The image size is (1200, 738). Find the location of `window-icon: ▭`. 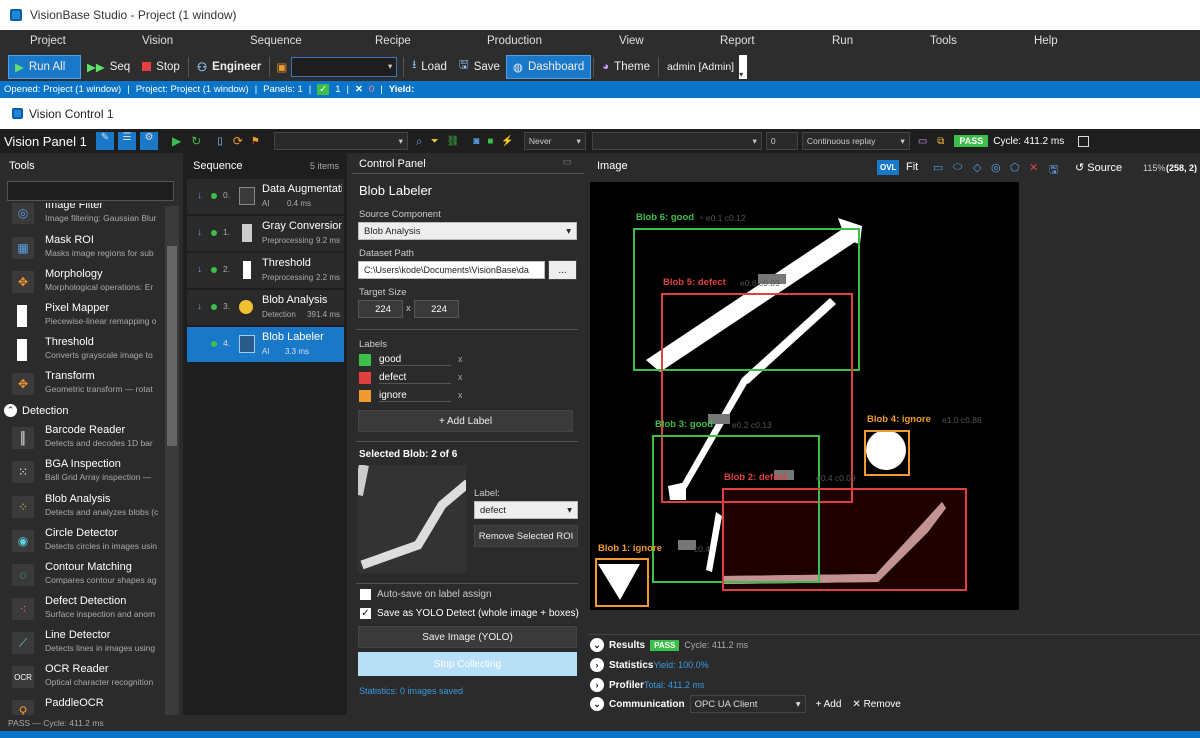

window-icon: ▭ is located at coordinates (922, 141).